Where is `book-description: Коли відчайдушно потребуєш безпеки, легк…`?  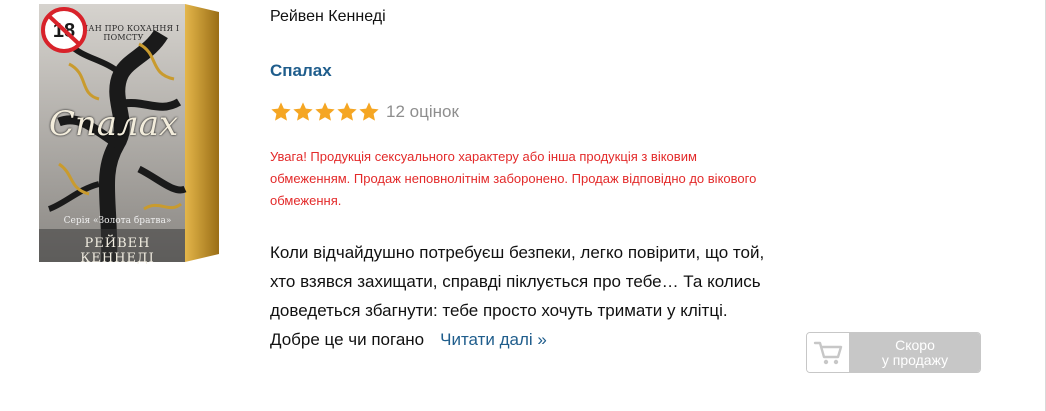 book-description: Коли відчайдушно потребуєш безпеки, легк… is located at coordinates (525, 296).